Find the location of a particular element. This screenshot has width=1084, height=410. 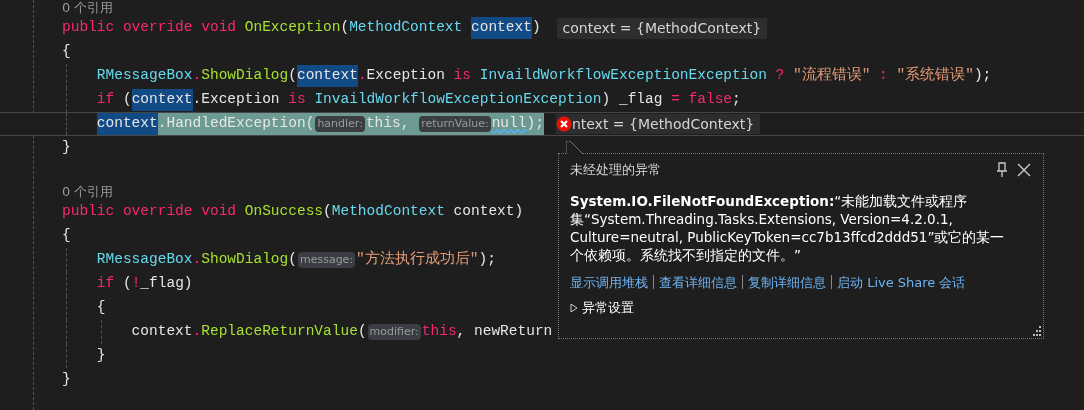

code-text: ) _flag is located at coordinates (632, 100).